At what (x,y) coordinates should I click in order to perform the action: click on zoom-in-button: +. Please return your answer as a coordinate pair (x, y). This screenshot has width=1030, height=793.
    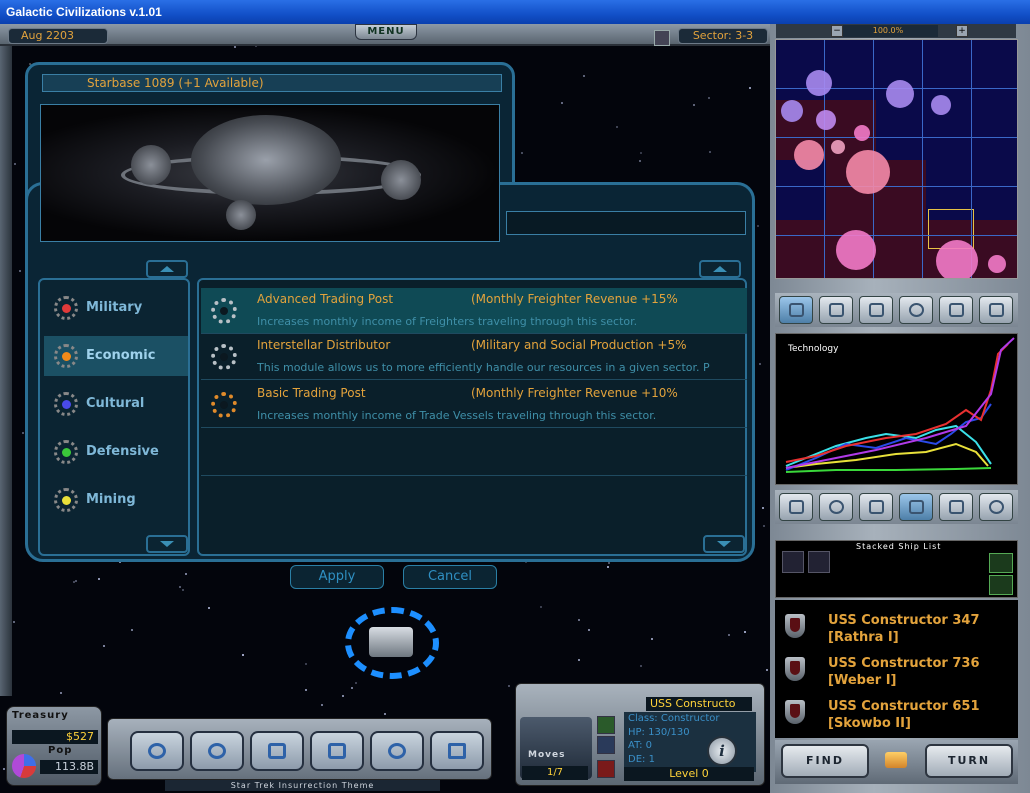
    Looking at the image, I should click on (962, 31).